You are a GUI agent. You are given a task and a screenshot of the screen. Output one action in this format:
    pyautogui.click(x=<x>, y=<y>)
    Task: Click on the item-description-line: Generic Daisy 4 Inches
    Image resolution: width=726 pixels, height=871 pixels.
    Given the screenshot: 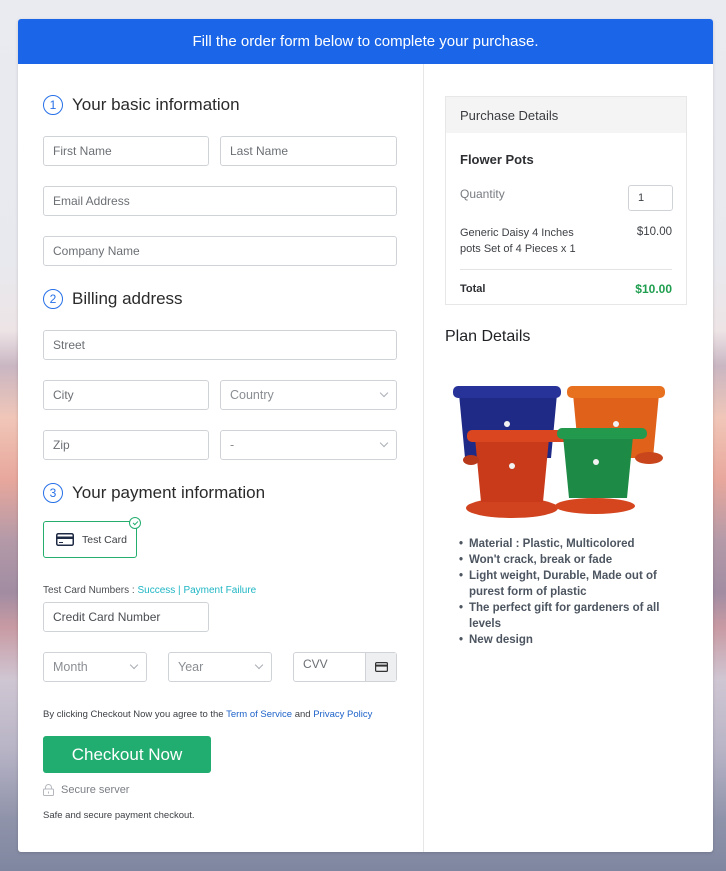 What is the action you would take?
    pyautogui.click(x=517, y=233)
    